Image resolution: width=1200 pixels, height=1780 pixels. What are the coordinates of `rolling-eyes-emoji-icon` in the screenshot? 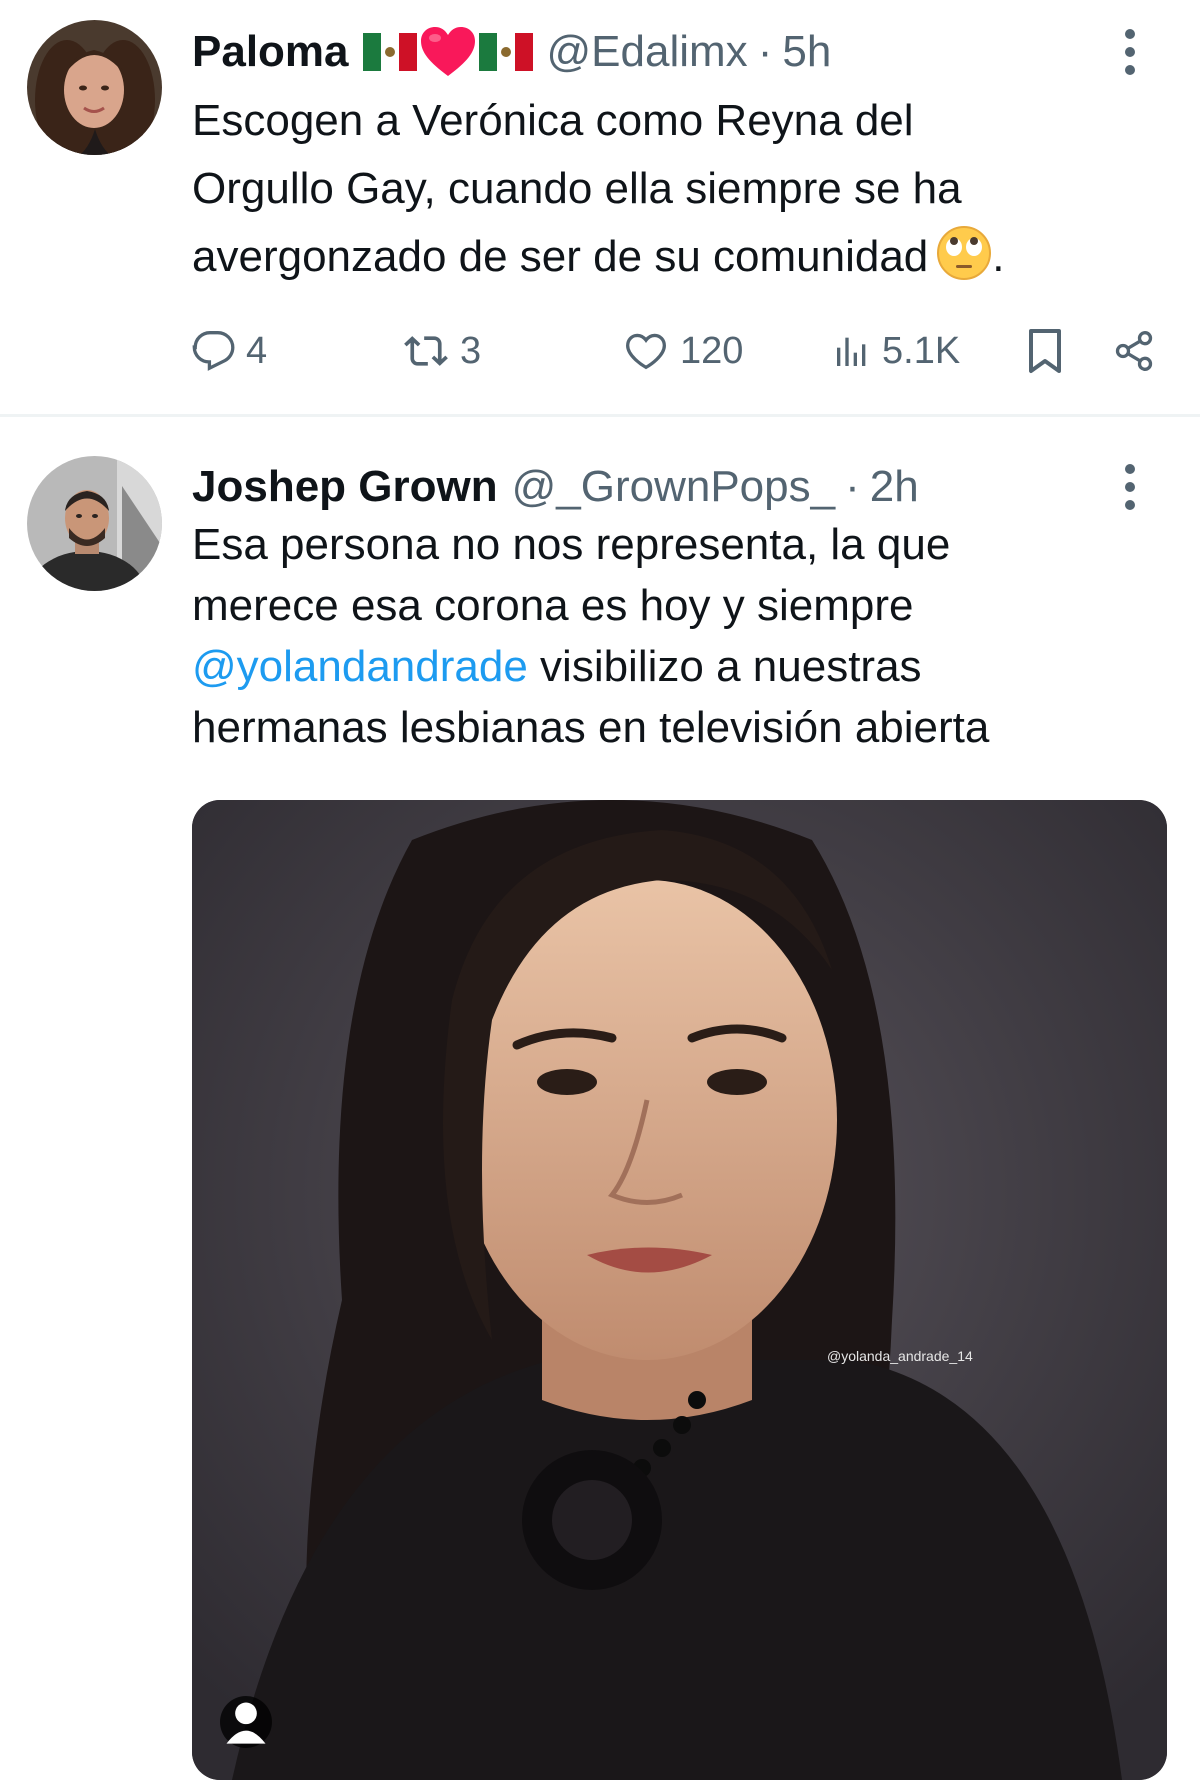 It's located at (964, 253).